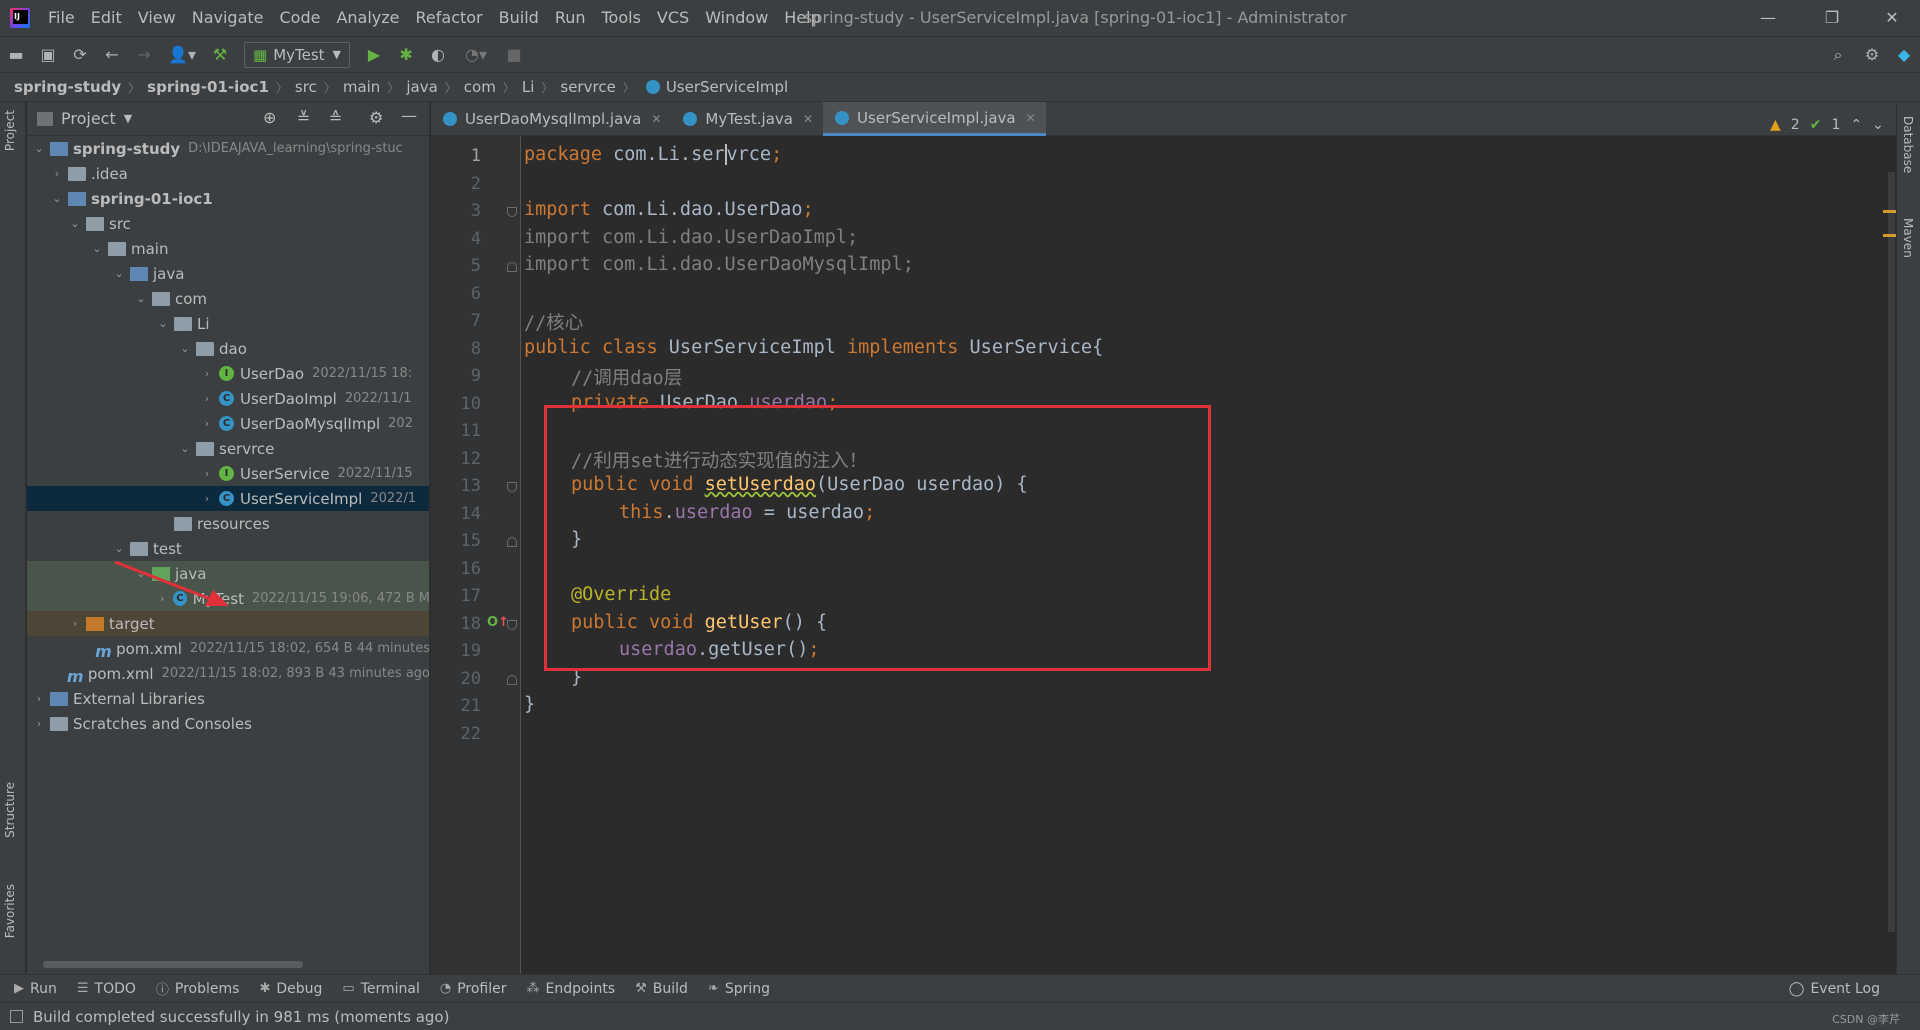  I want to click on hide-icon: —, so click(409, 115).